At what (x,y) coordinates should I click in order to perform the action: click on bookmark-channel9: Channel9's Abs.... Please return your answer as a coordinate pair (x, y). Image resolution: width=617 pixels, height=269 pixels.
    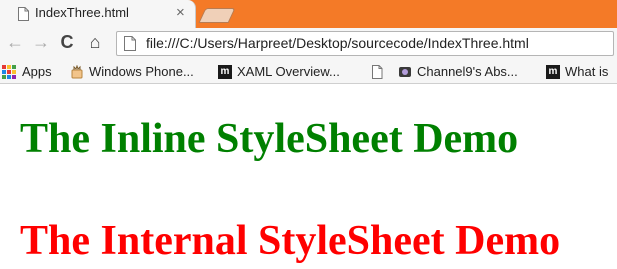
    Looking at the image, I should click on (458, 71).